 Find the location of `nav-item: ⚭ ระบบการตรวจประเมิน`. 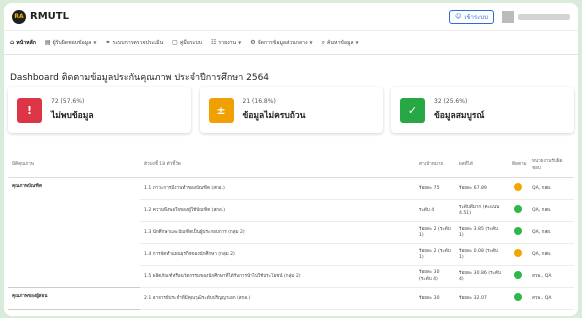

nav-item: ⚭ ระบบการตรวจประเมิน is located at coordinates (134, 43).